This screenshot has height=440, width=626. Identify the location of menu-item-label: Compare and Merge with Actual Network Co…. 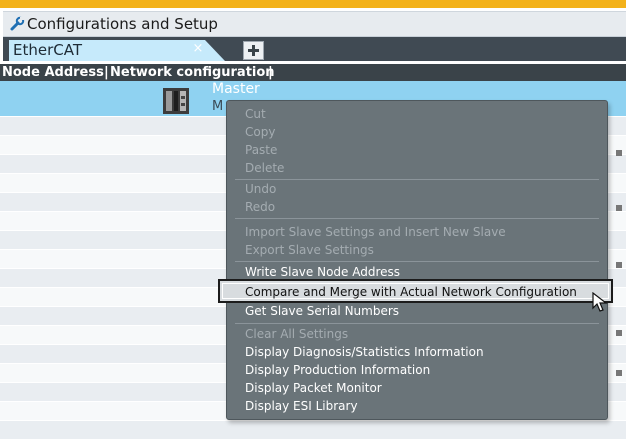
(411, 292).